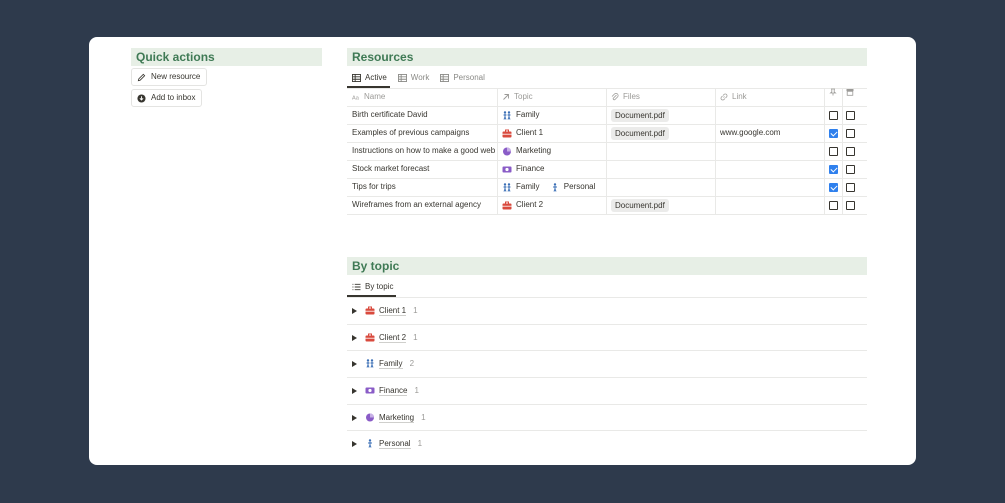  I want to click on resource-link: www.google.com, so click(750, 133).